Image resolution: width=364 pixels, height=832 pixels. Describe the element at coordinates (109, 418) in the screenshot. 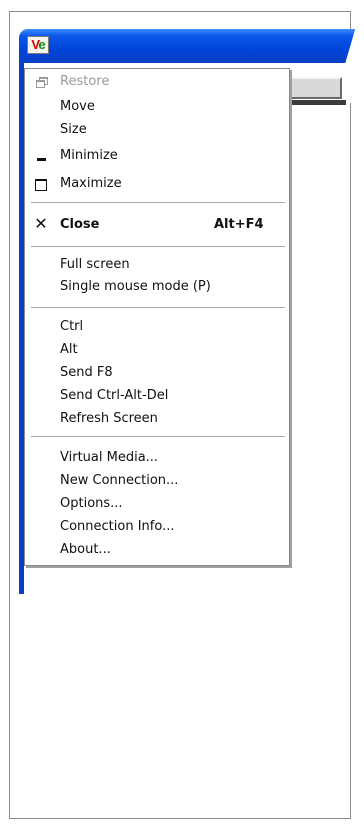

I see `menu-item-label: Refresh Screen` at that location.